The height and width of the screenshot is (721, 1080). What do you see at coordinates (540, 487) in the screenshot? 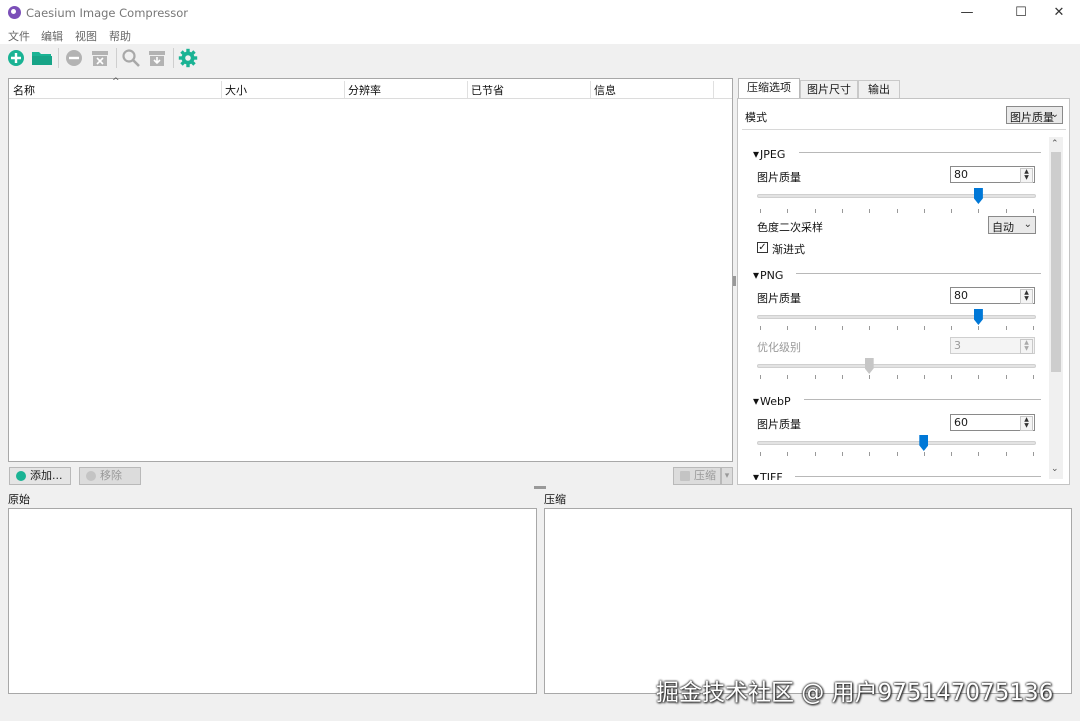
I see `horizontal-splitter-handle` at bounding box center [540, 487].